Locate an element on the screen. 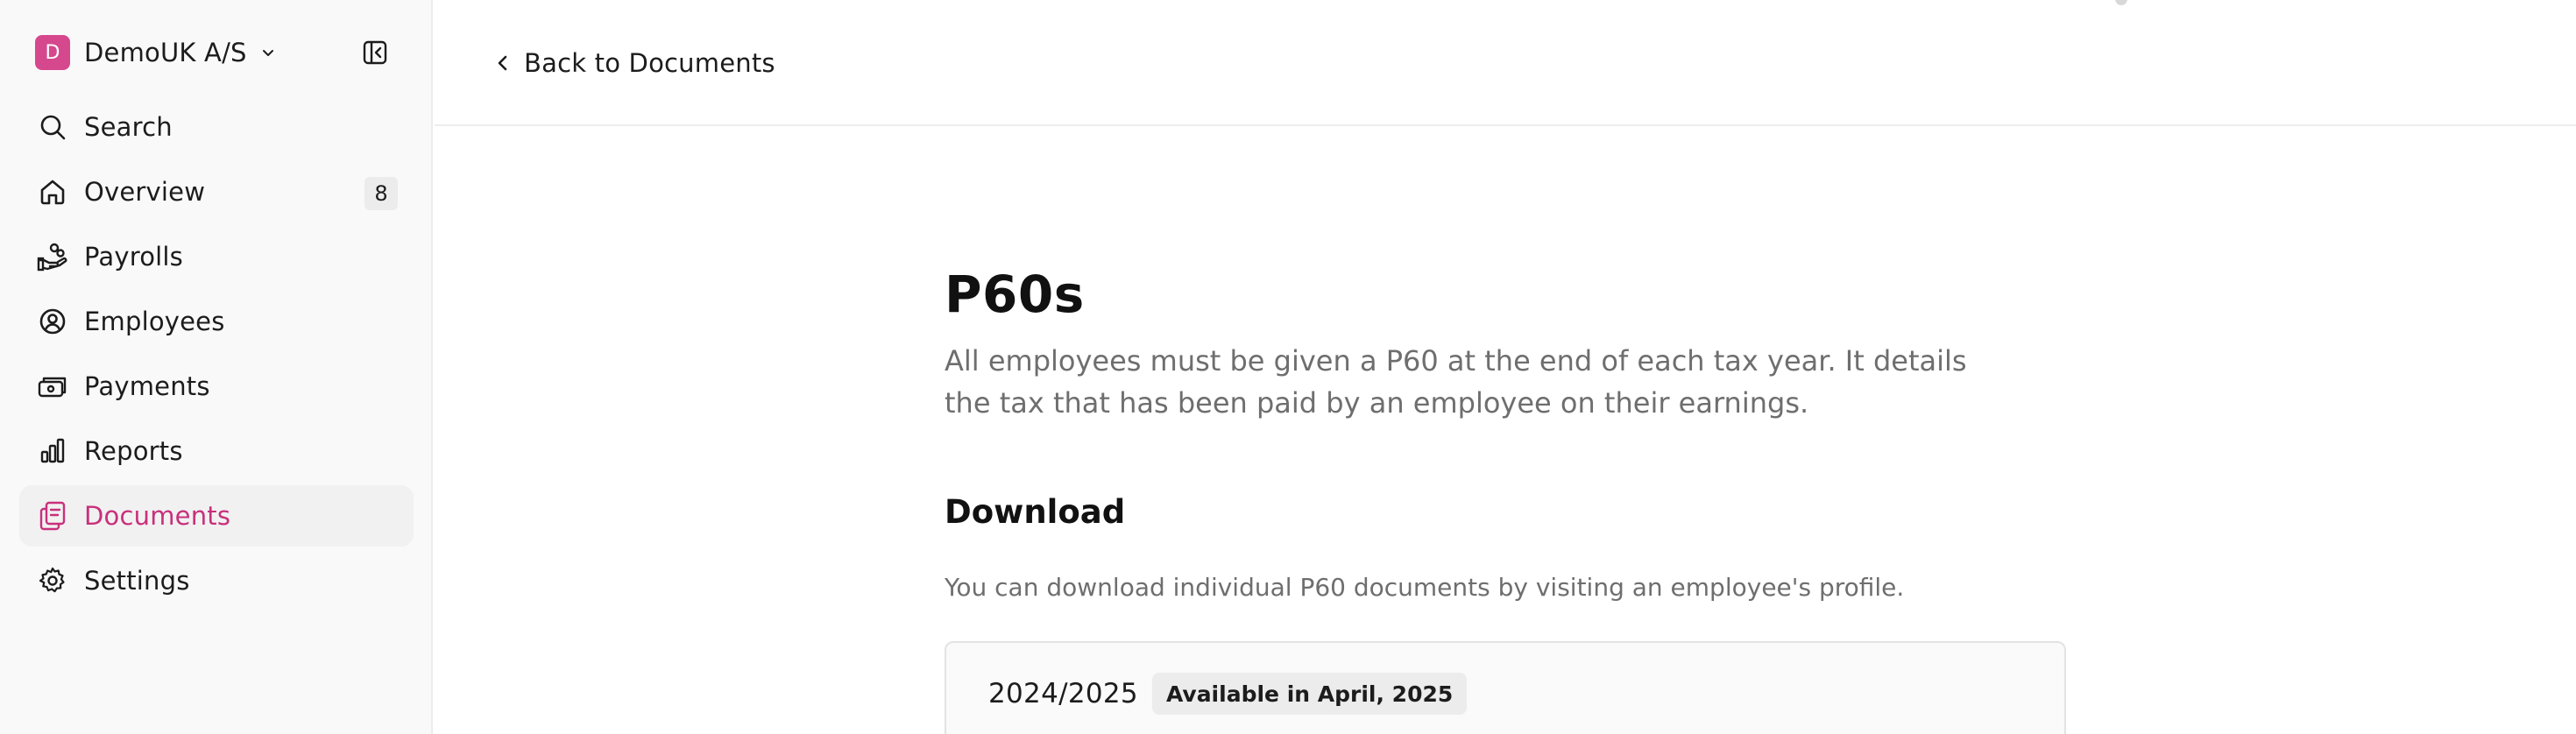 The height and width of the screenshot is (734, 2576). bar-chart-icon is located at coordinates (52, 451).